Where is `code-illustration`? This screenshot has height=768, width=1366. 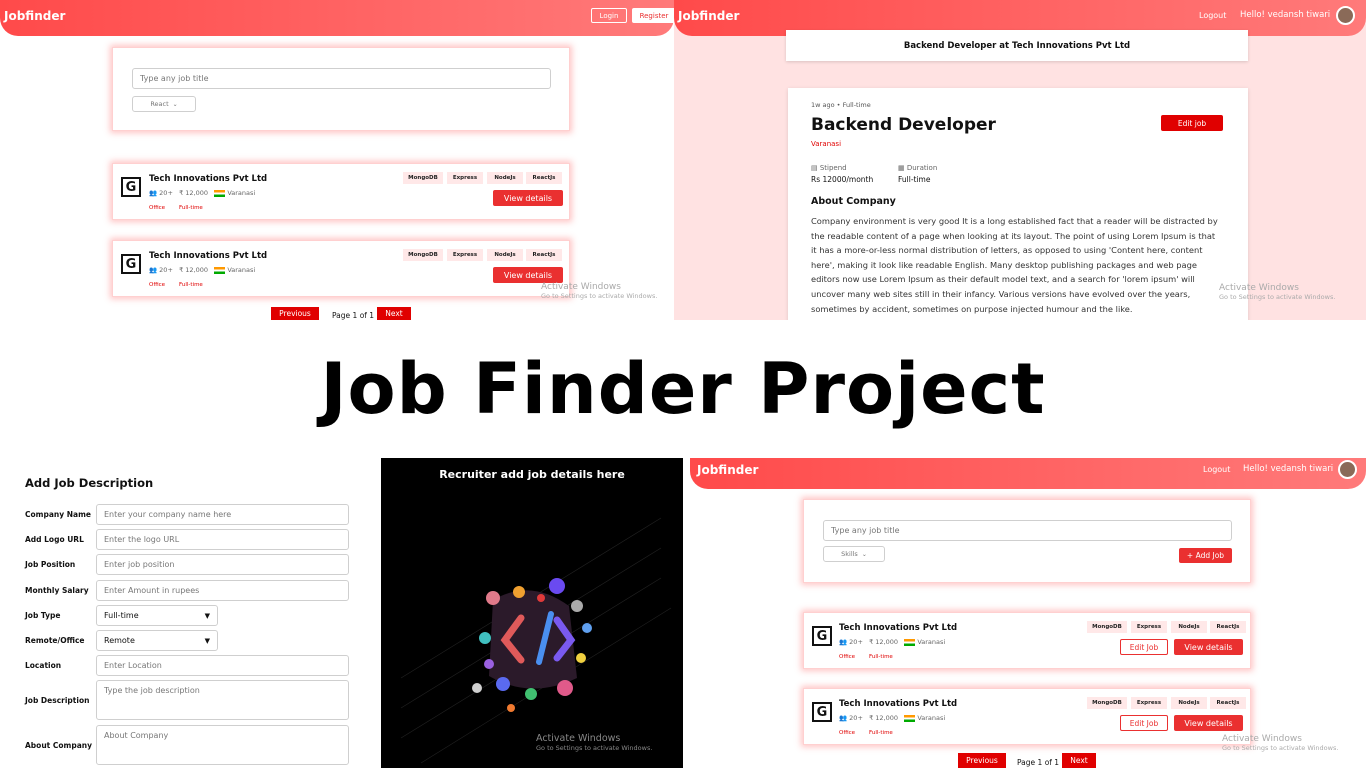 code-illustration is located at coordinates (536, 640).